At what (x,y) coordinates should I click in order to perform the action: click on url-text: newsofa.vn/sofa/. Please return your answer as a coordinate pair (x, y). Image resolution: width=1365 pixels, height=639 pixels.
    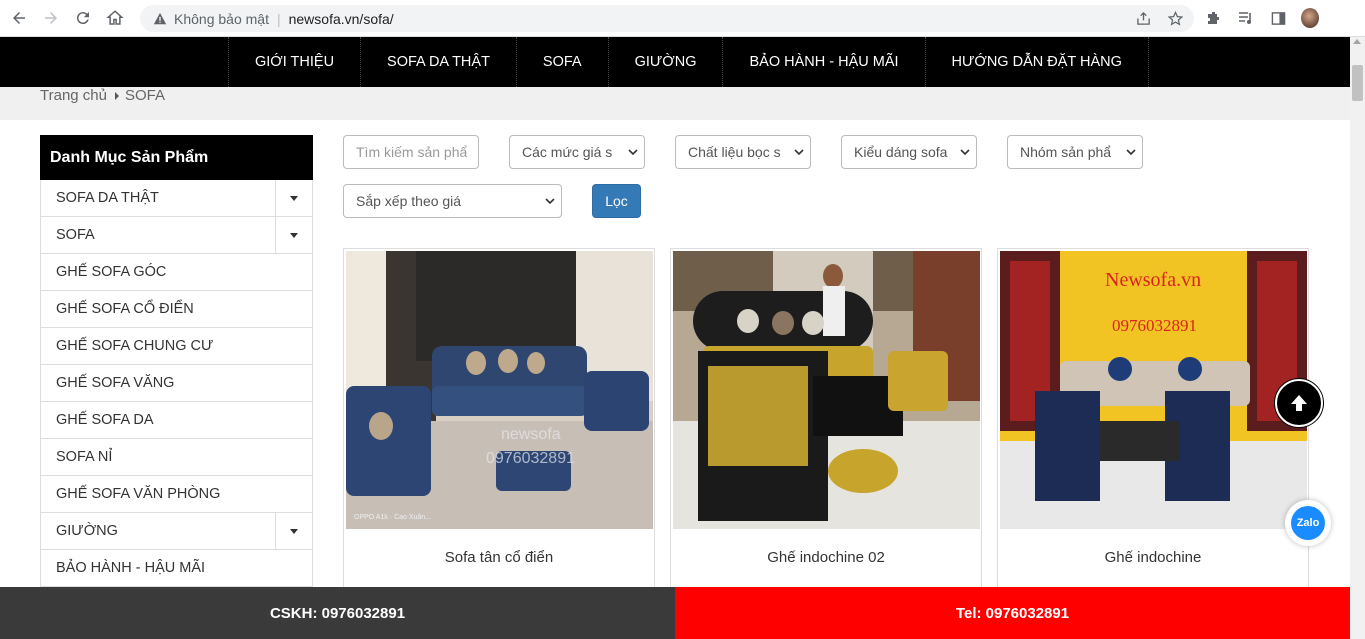
    Looking at the image, I should click on (341, 19).